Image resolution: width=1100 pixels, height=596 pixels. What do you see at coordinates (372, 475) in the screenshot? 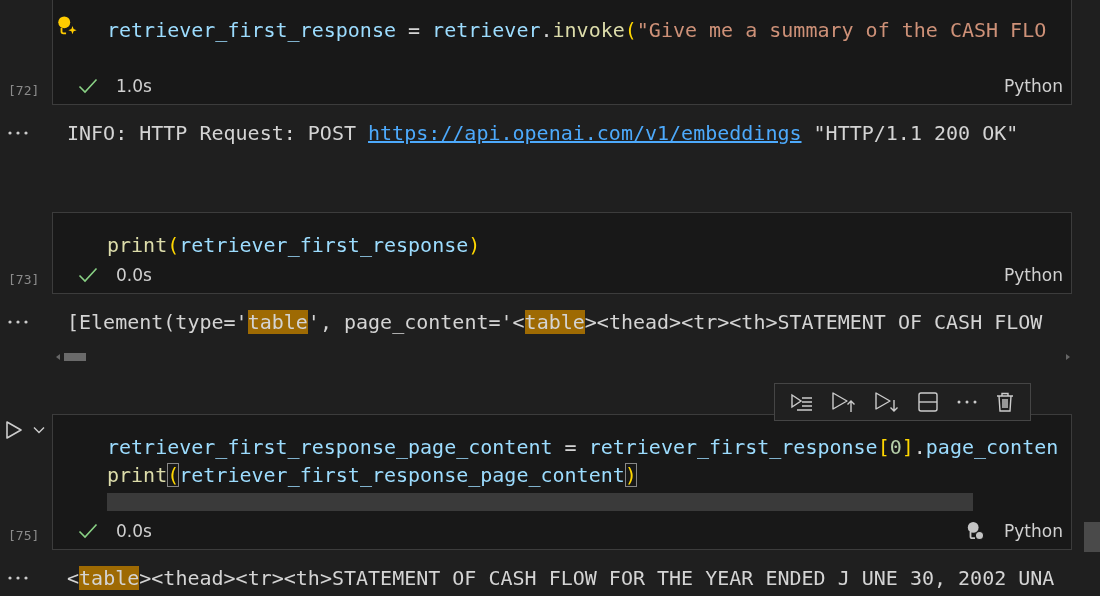
I see `code-line: print(retriever_first_response_page_content)` at bounding box center [372, 475].